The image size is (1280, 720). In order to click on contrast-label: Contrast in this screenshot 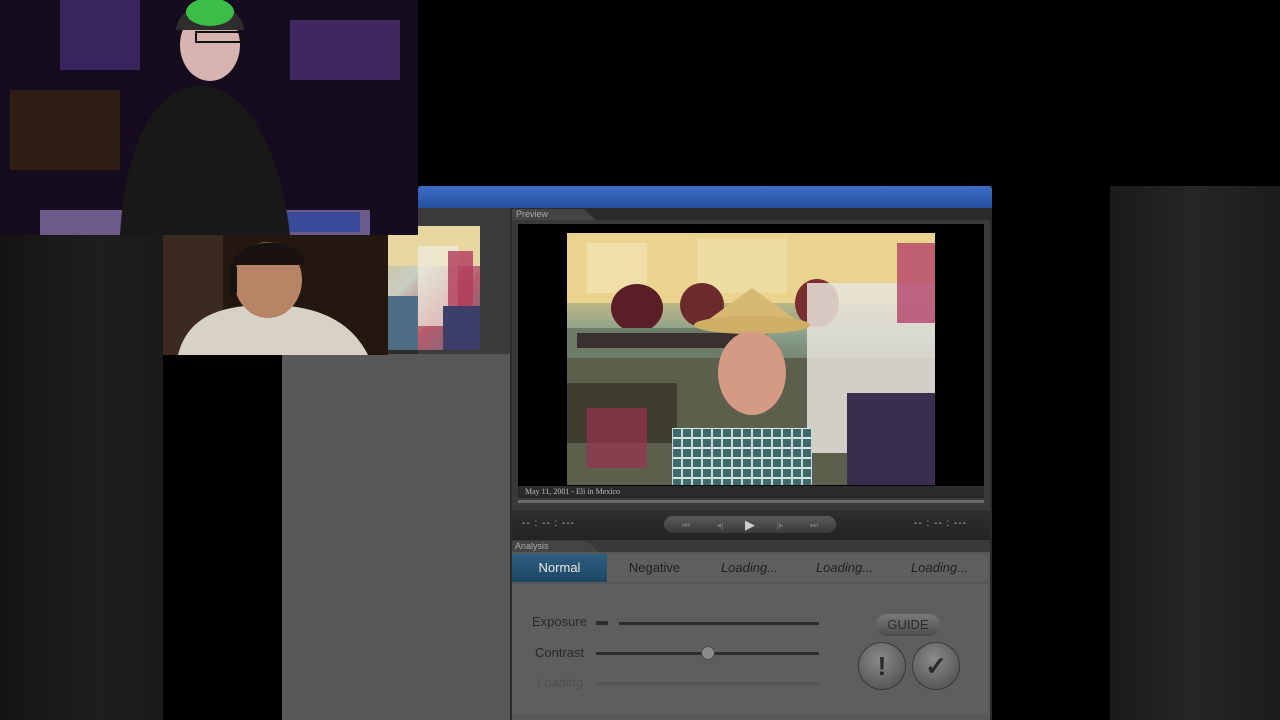, I will do `click(560, 652)`.